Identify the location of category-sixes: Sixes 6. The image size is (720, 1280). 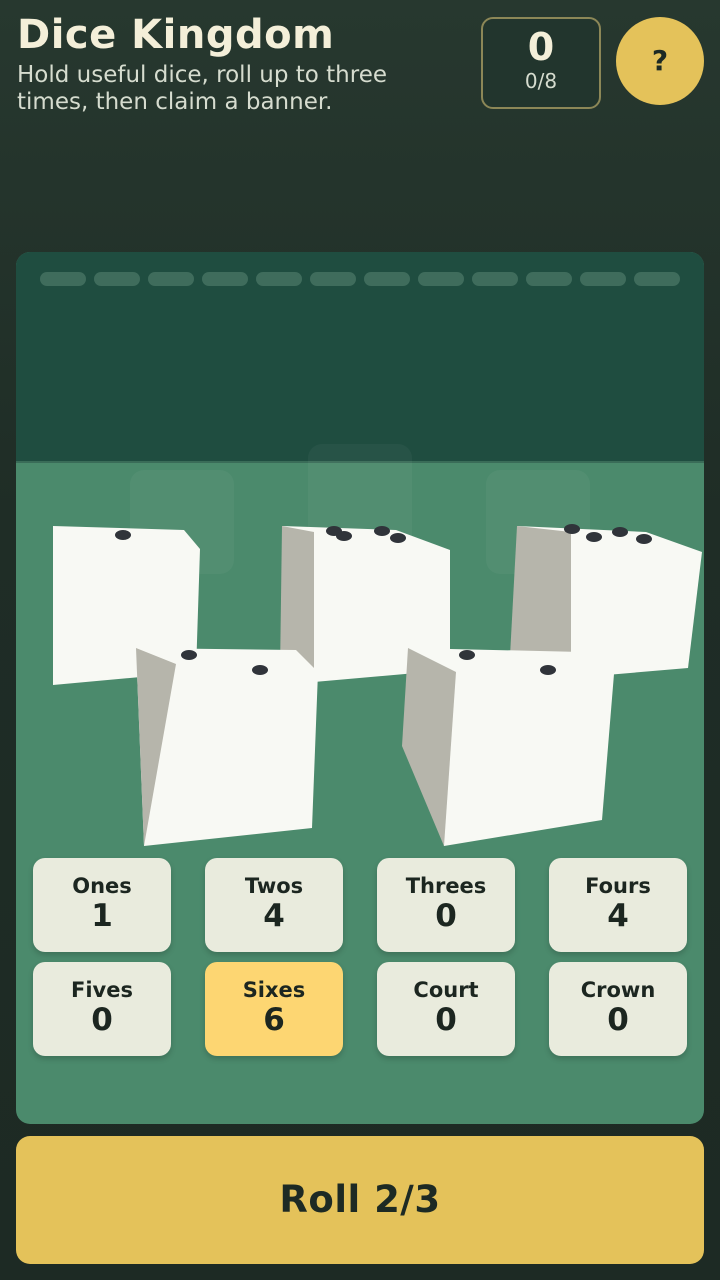
(274, 1009).